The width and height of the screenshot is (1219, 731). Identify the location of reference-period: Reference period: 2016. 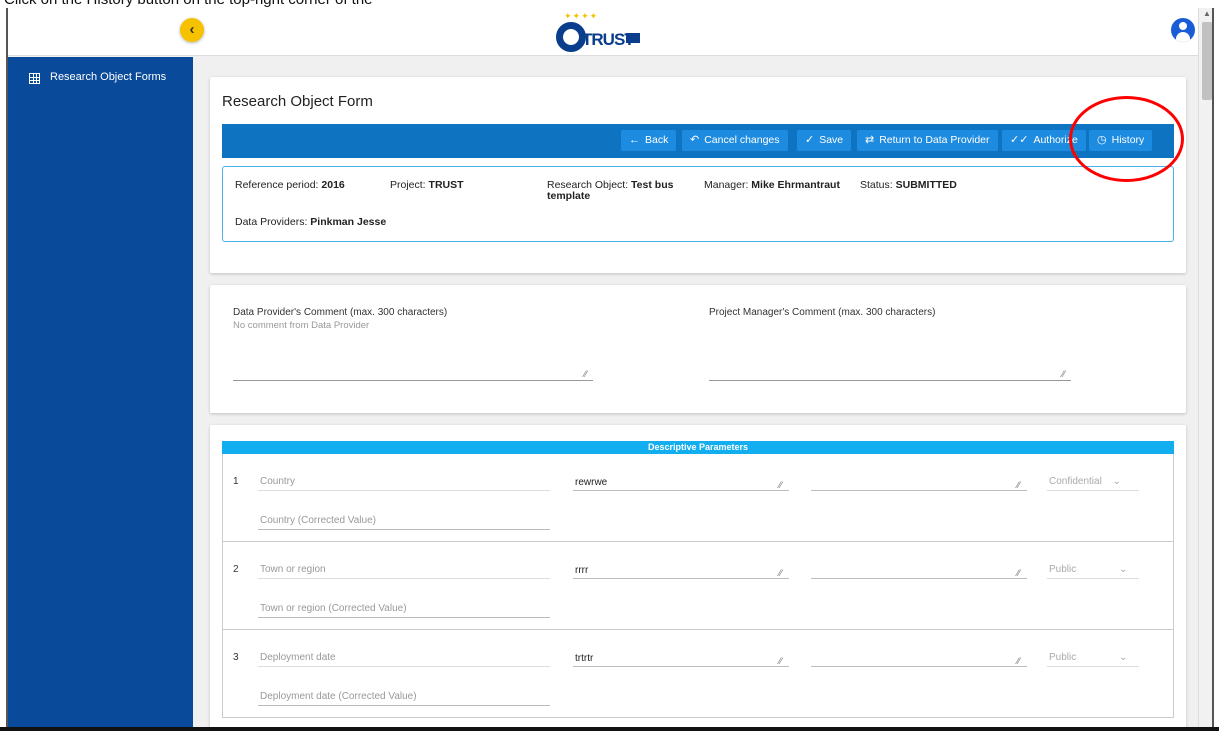
(290, 185).